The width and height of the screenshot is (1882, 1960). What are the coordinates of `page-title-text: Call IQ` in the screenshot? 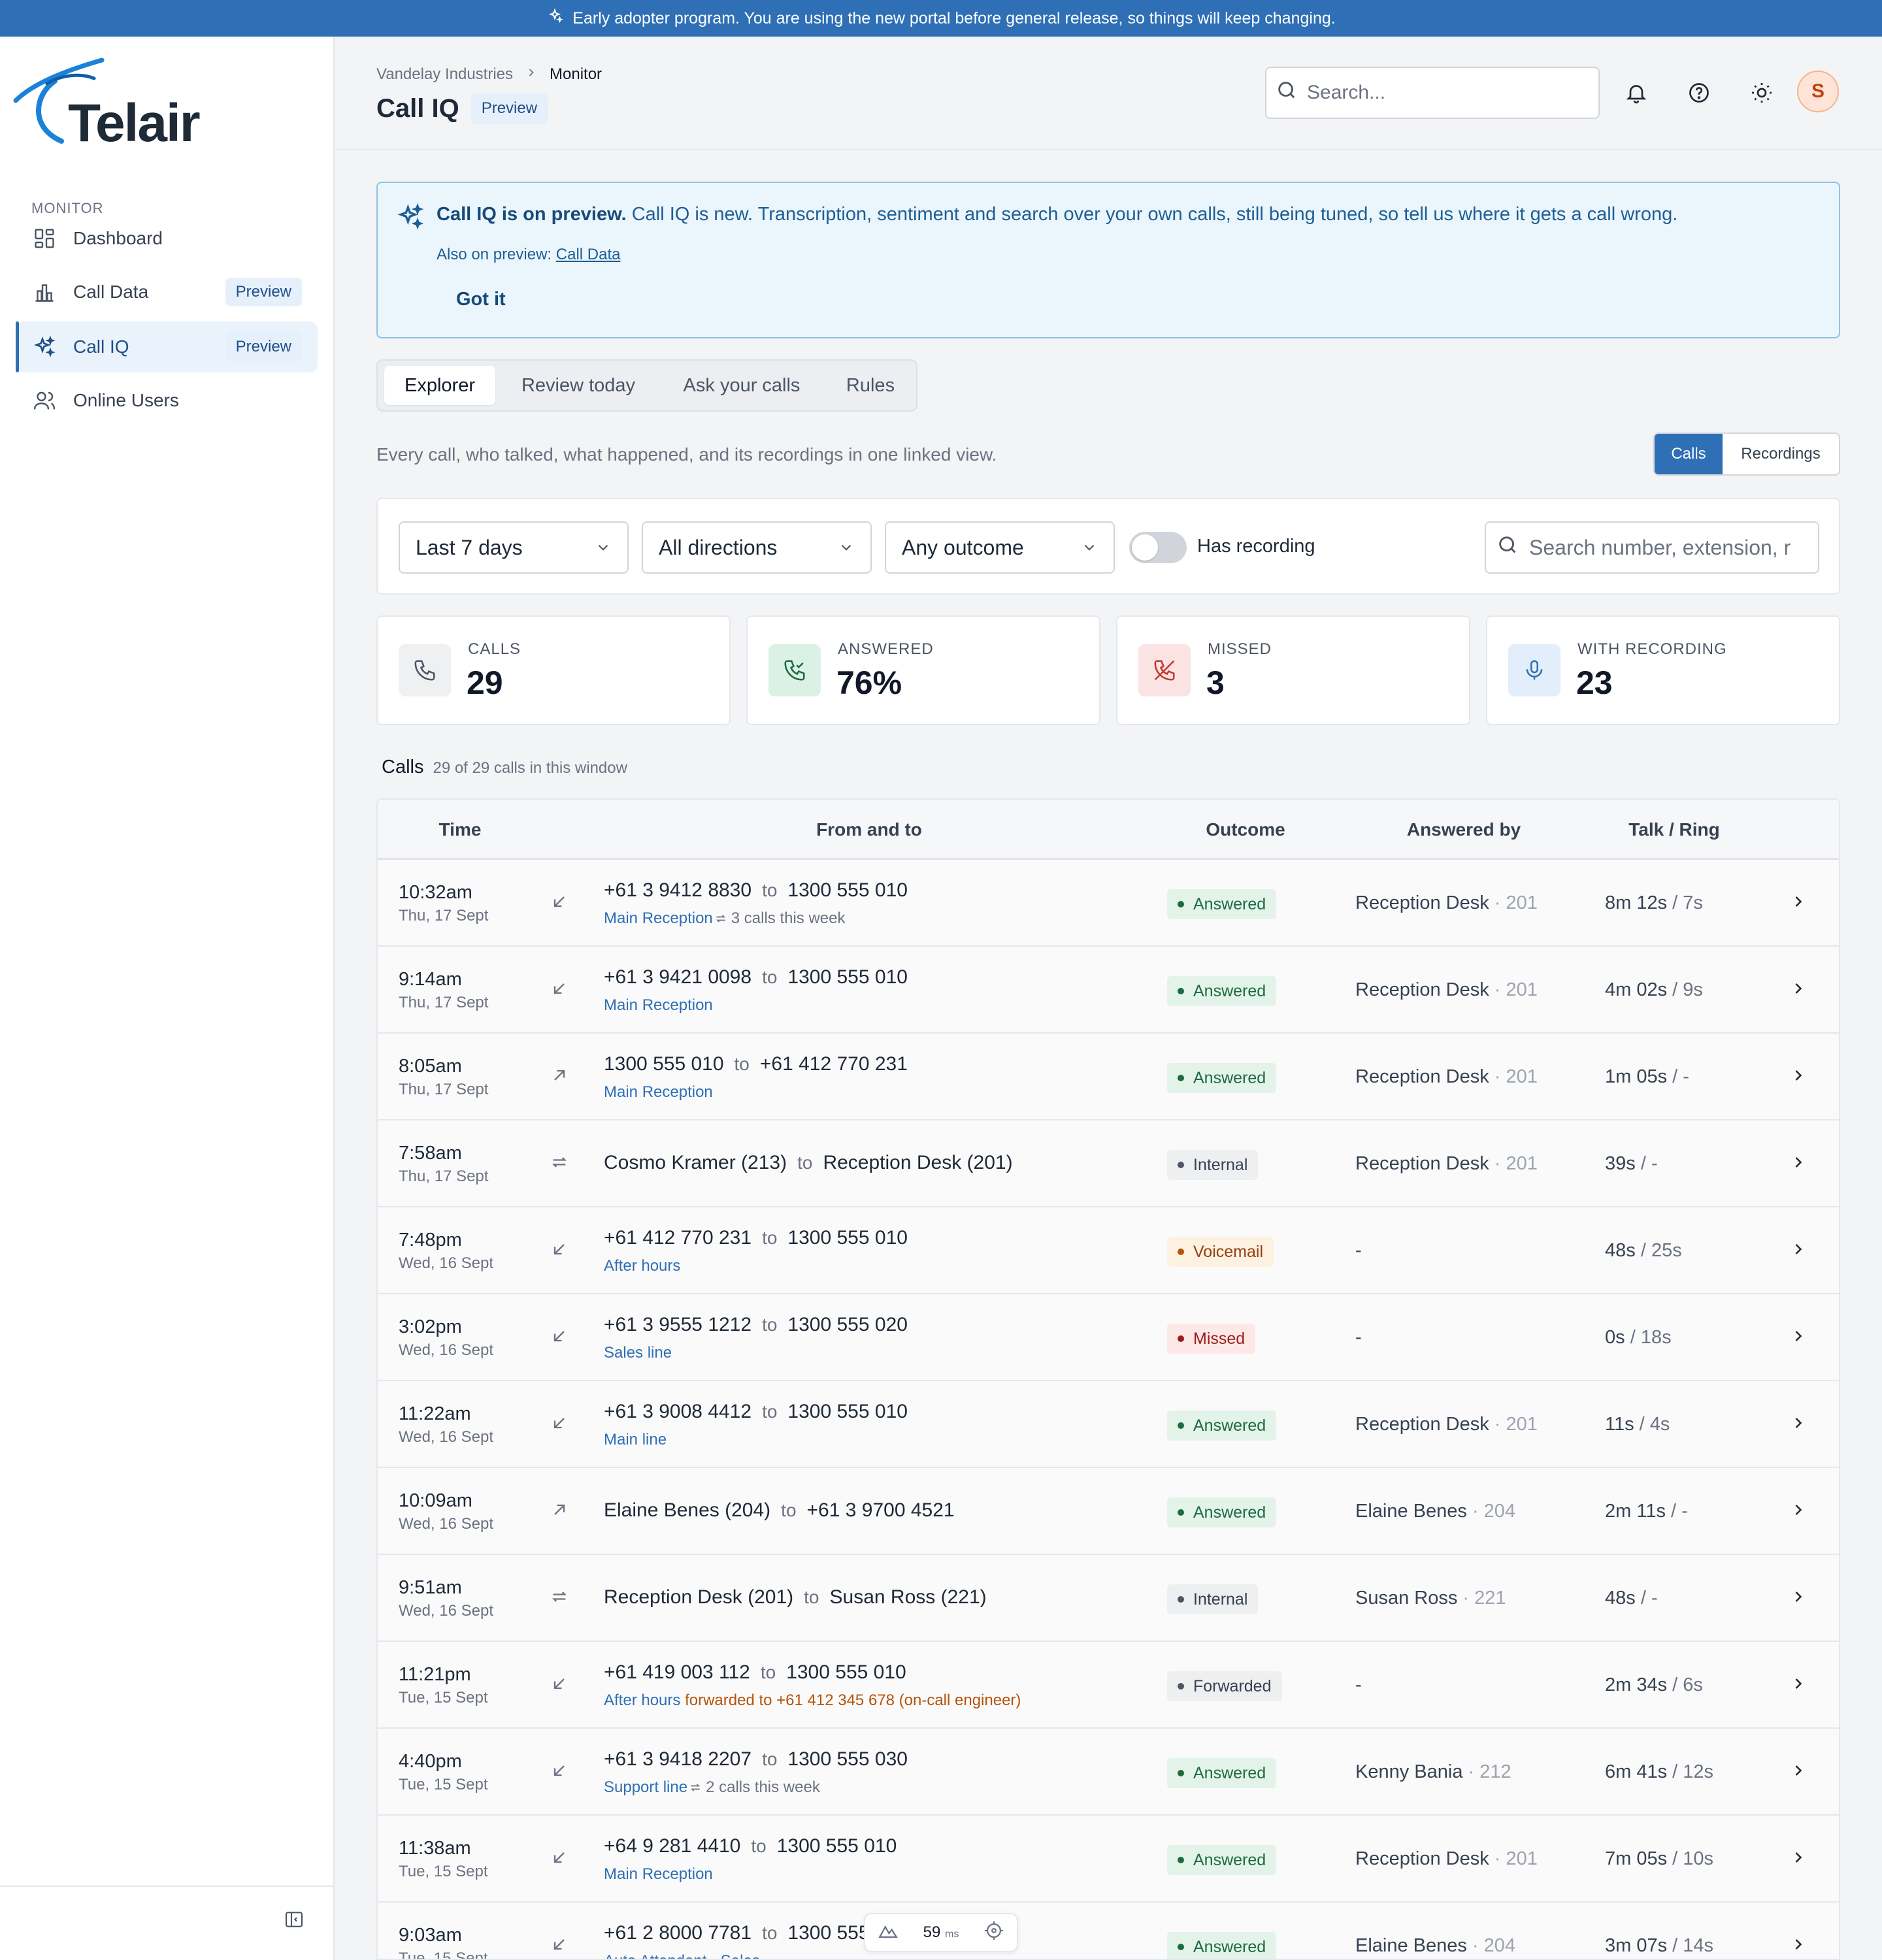 It's located at (417, 108).